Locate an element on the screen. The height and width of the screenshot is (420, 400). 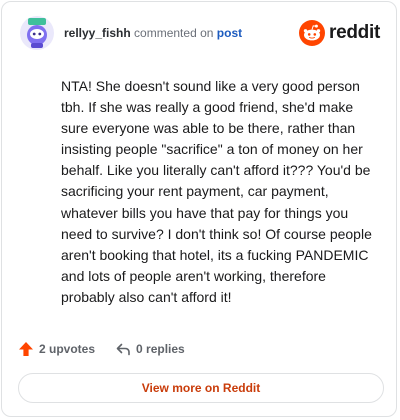
reply-button: 0 replies is located at coordinates (150, 349).